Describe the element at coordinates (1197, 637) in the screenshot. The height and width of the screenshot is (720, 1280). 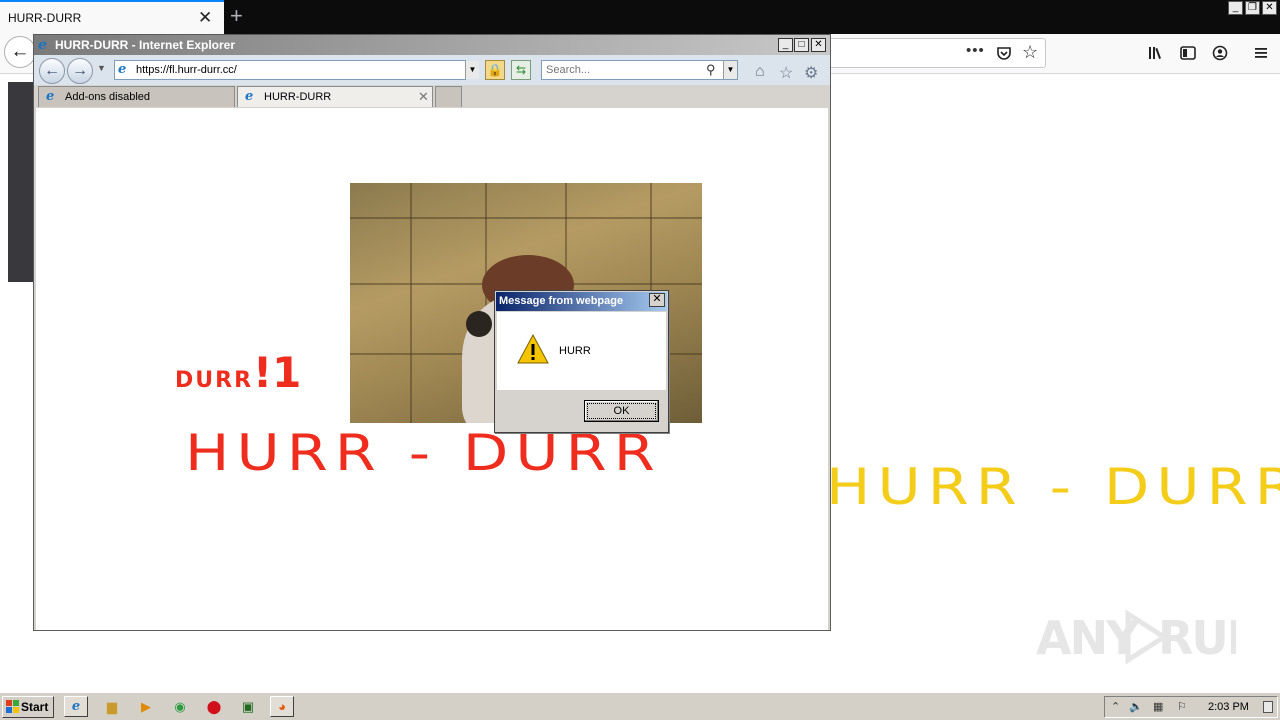
I see `svg-text: RUN` at that location.